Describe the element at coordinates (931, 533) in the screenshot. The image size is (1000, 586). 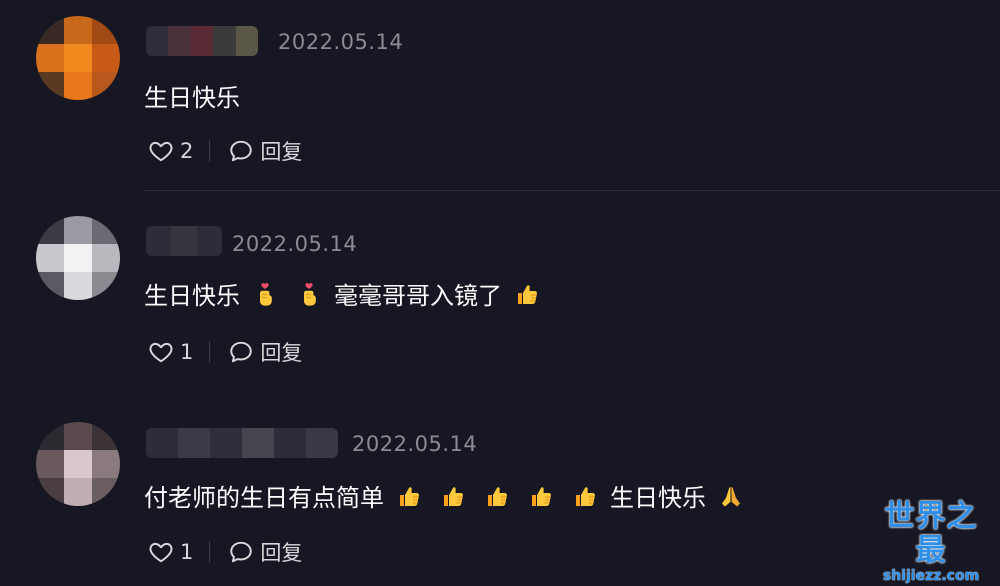
I see `watermark-title: 世界之最` at that location.